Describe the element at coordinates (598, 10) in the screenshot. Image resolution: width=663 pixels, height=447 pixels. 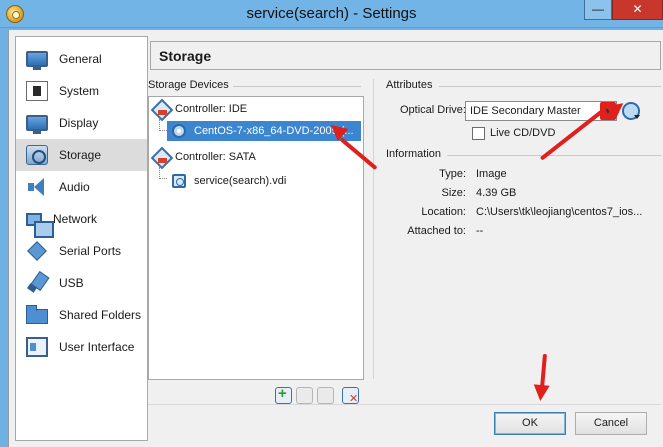
I see `minimize-button: —` at that location.